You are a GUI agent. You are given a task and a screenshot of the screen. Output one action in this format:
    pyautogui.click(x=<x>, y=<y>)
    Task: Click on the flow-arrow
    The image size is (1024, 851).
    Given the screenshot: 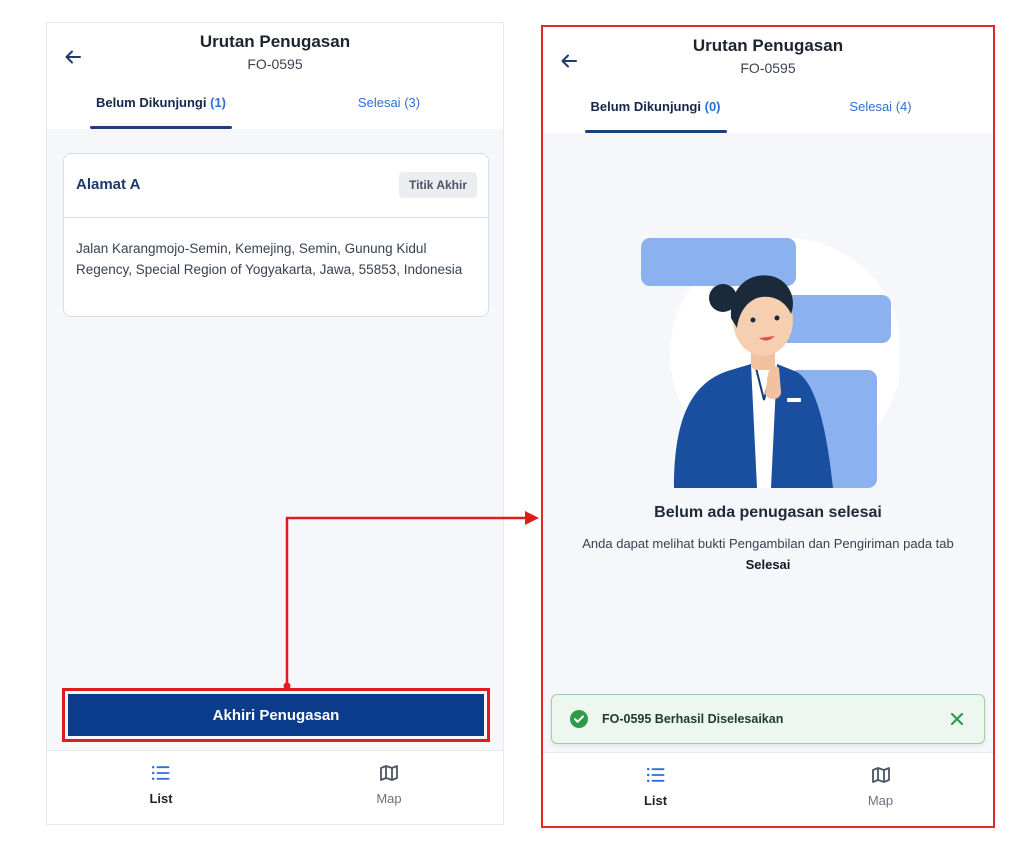 What is the action you would take?
    pyautogui.click(x=411, y=600)
    